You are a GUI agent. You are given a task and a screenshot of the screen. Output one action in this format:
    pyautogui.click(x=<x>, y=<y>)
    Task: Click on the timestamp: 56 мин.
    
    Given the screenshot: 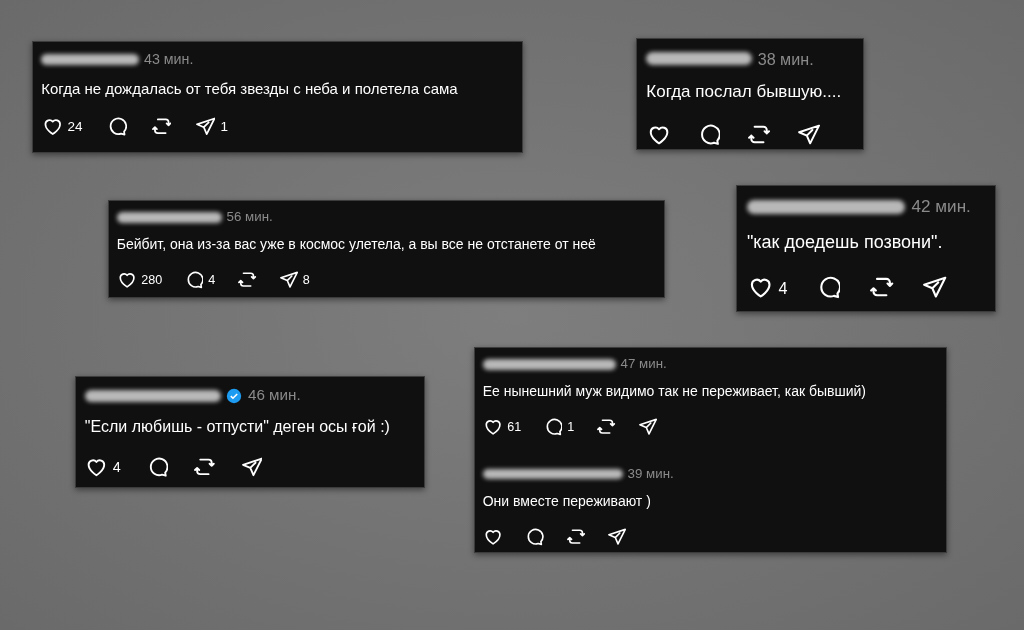 What is the action you would take?
    pyautogui.click(x=249, y=217)
    